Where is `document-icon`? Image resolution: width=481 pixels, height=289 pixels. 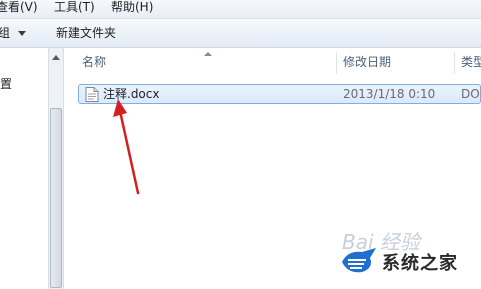
document-icon is located at coordinates (92, 94).